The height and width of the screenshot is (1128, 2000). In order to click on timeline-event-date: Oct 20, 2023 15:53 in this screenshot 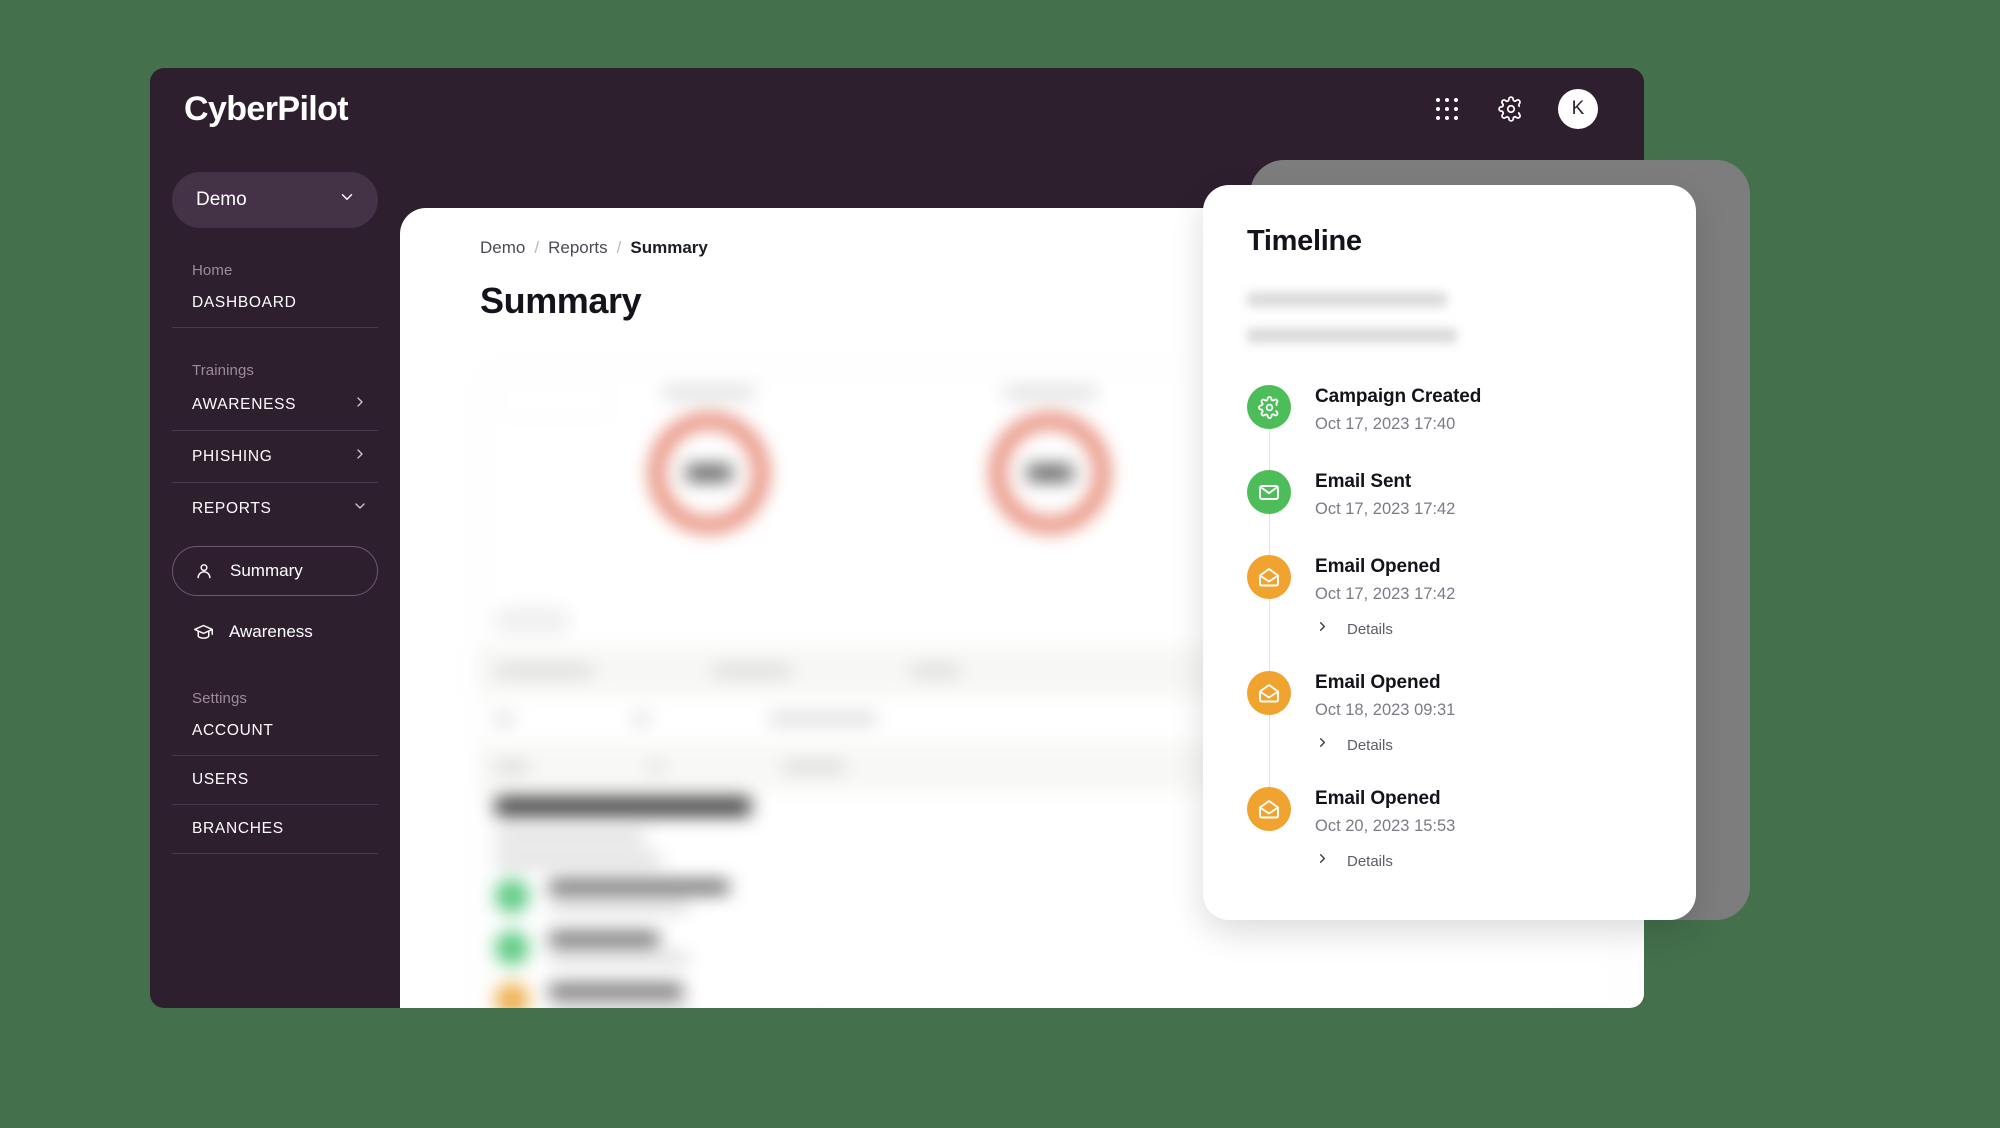, I will do `click(1385, 826)`.